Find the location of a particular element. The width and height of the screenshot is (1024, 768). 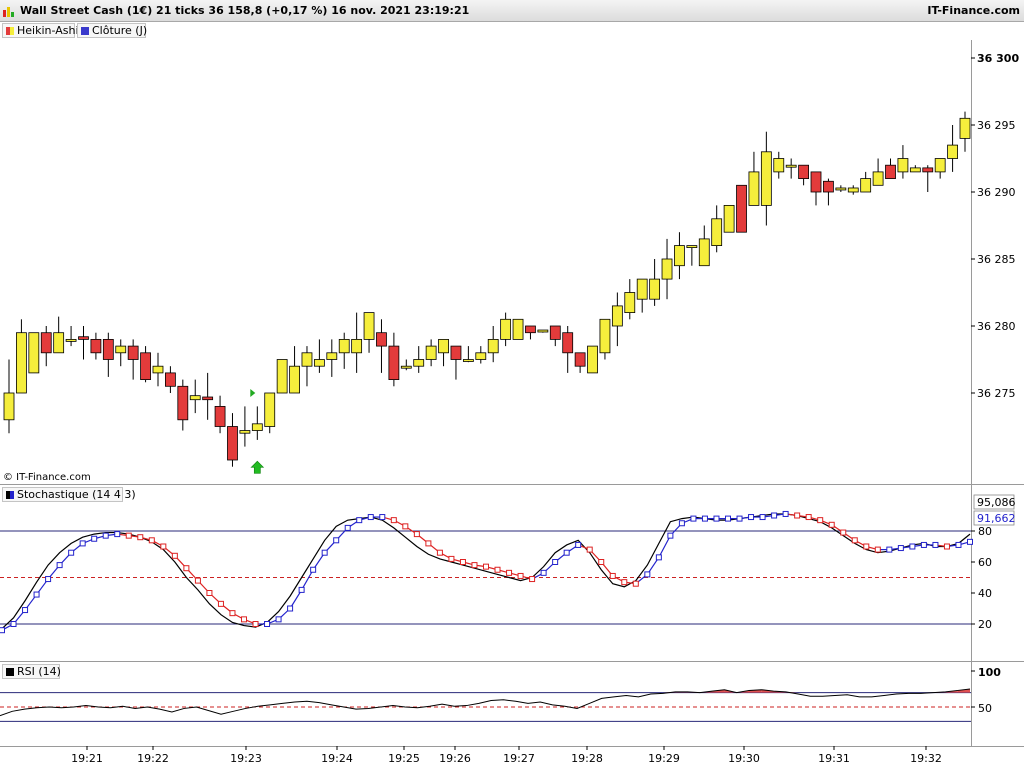

buy-signal-triangle is located at coordinates (253, 393).